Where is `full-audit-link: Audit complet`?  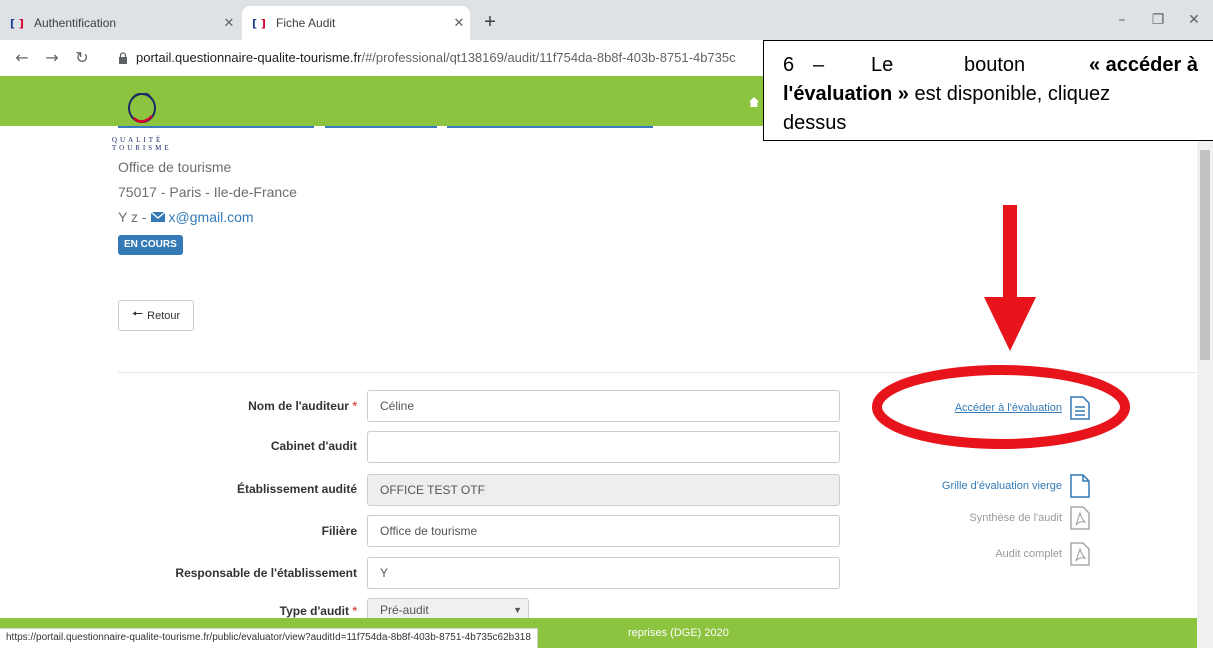
full-audit-link: Audit complet is located at coordinates (1042, 554).